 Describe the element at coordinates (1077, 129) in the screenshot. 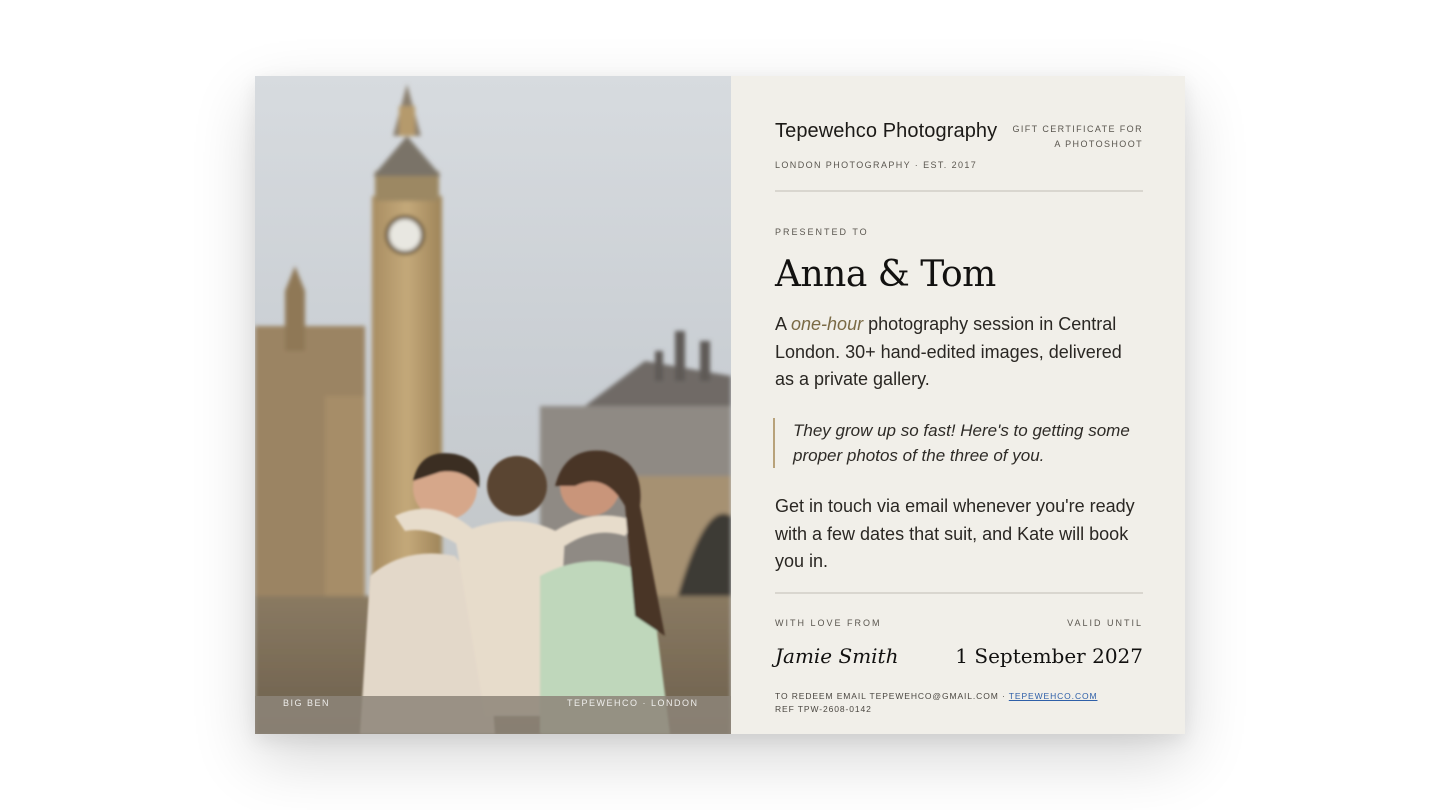

I see `certificate-type-line1: GIFT CERTIFICATE FOR` at that location.